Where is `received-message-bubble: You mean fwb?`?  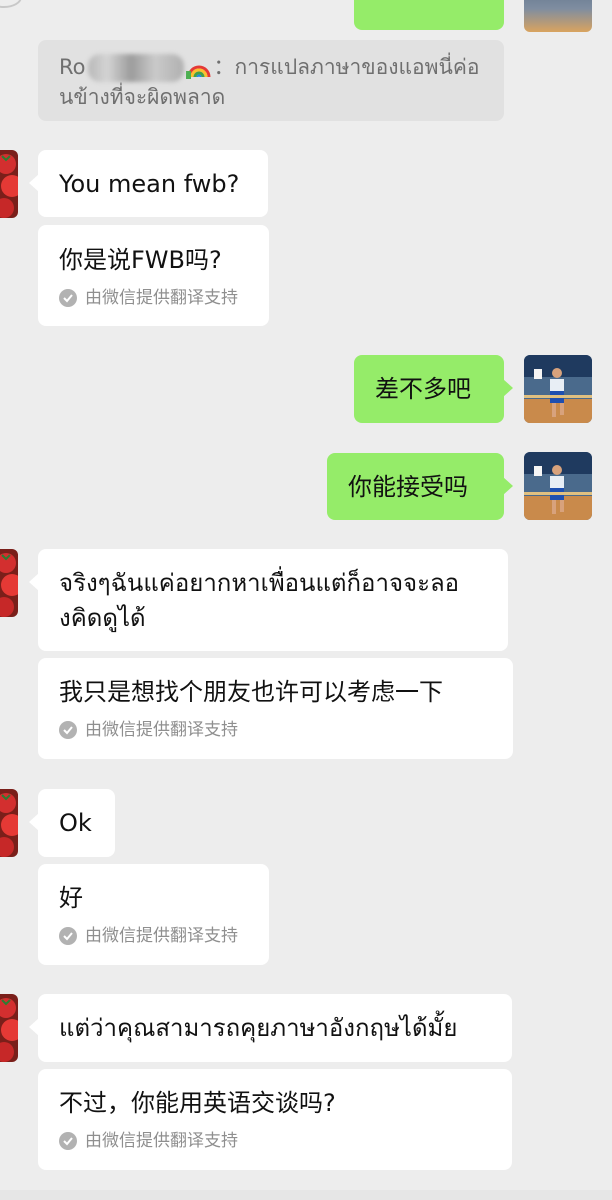 received-message-bubble: You mean fwb? is located at coordinates (148, 183).